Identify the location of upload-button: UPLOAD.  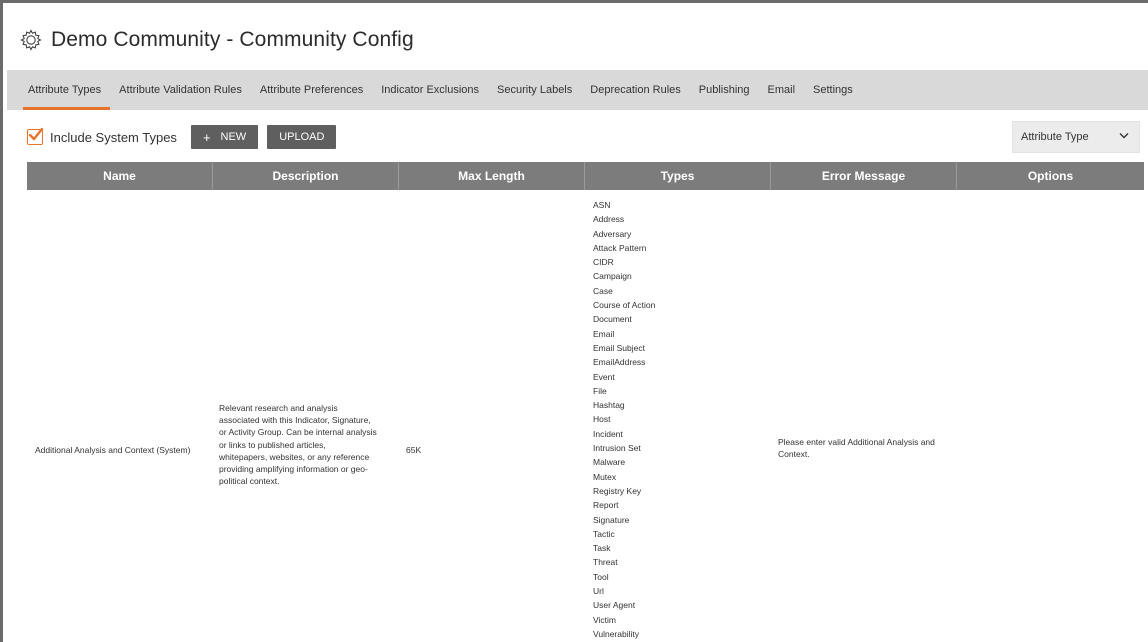
(302, 137).